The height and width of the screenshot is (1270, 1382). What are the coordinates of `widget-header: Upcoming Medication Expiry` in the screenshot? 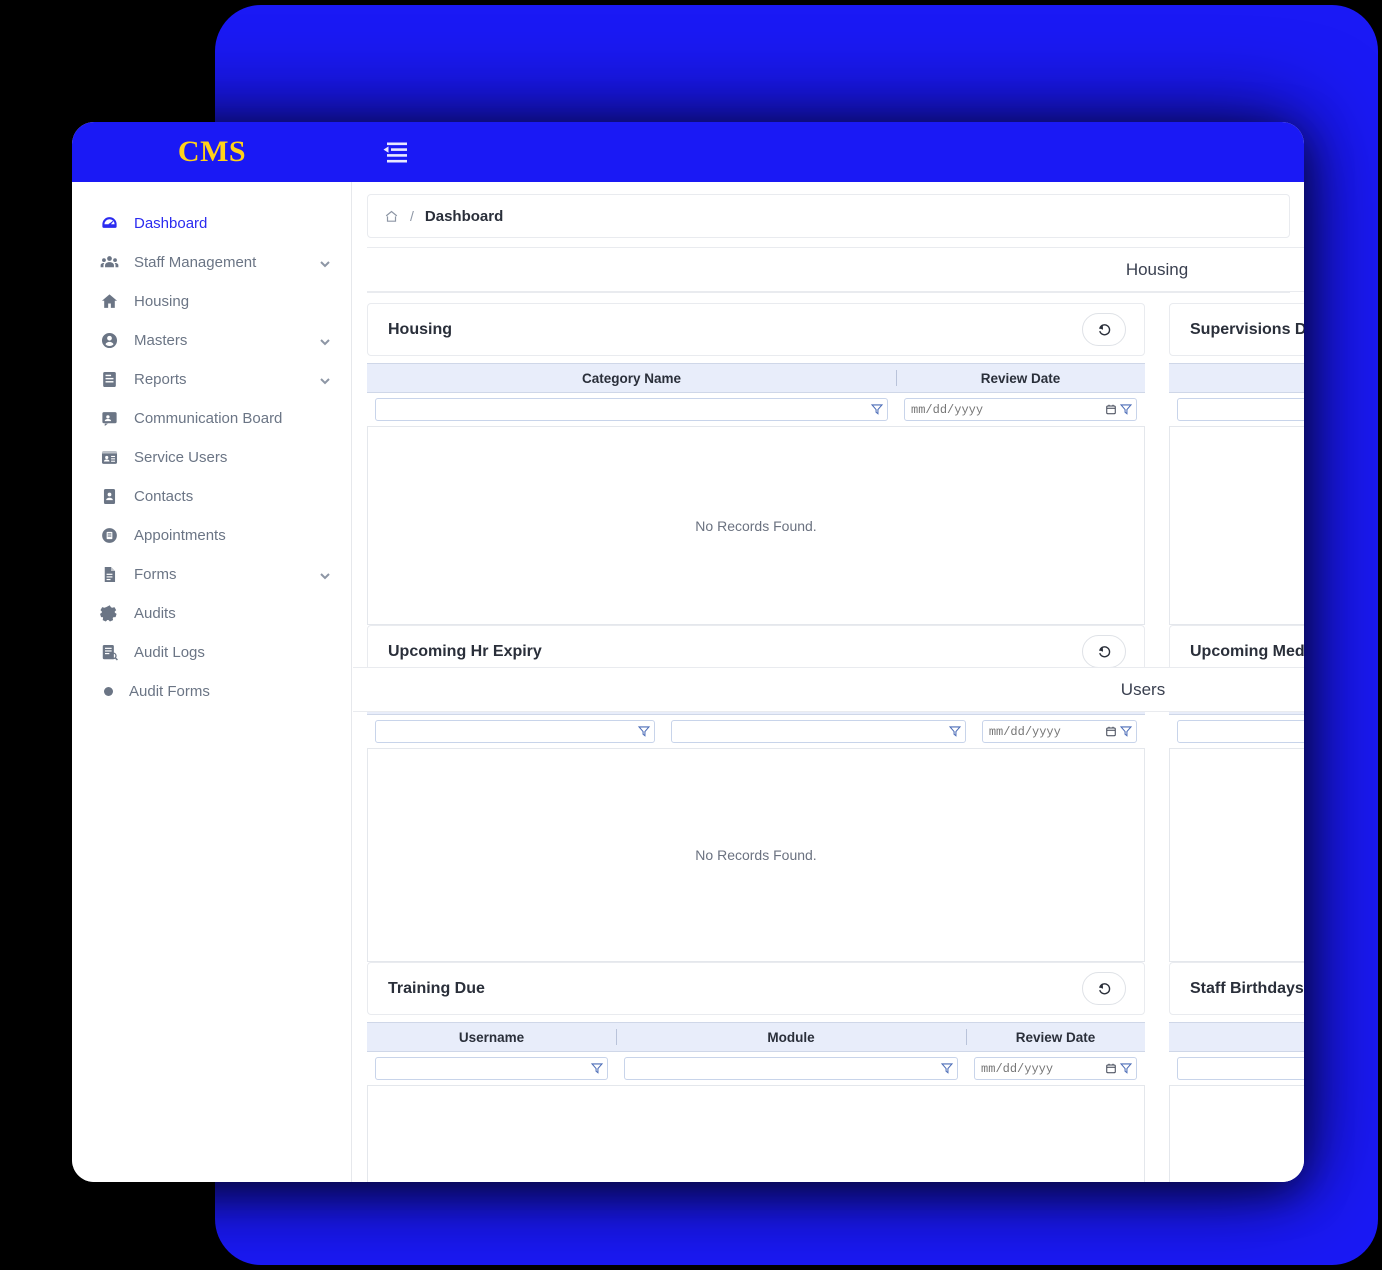 It's located at (1236, 651).